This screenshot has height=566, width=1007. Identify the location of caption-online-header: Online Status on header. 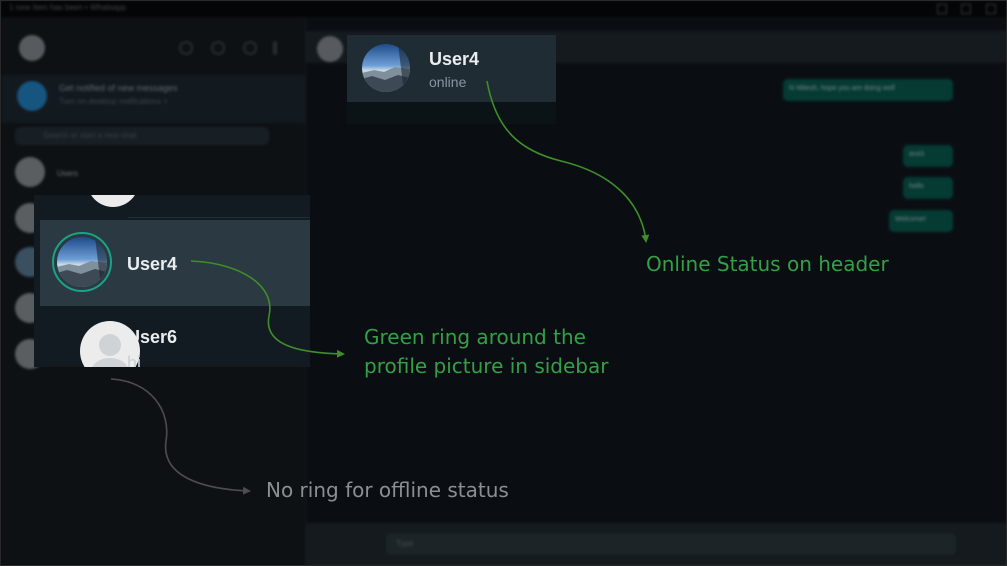
(767, 264).